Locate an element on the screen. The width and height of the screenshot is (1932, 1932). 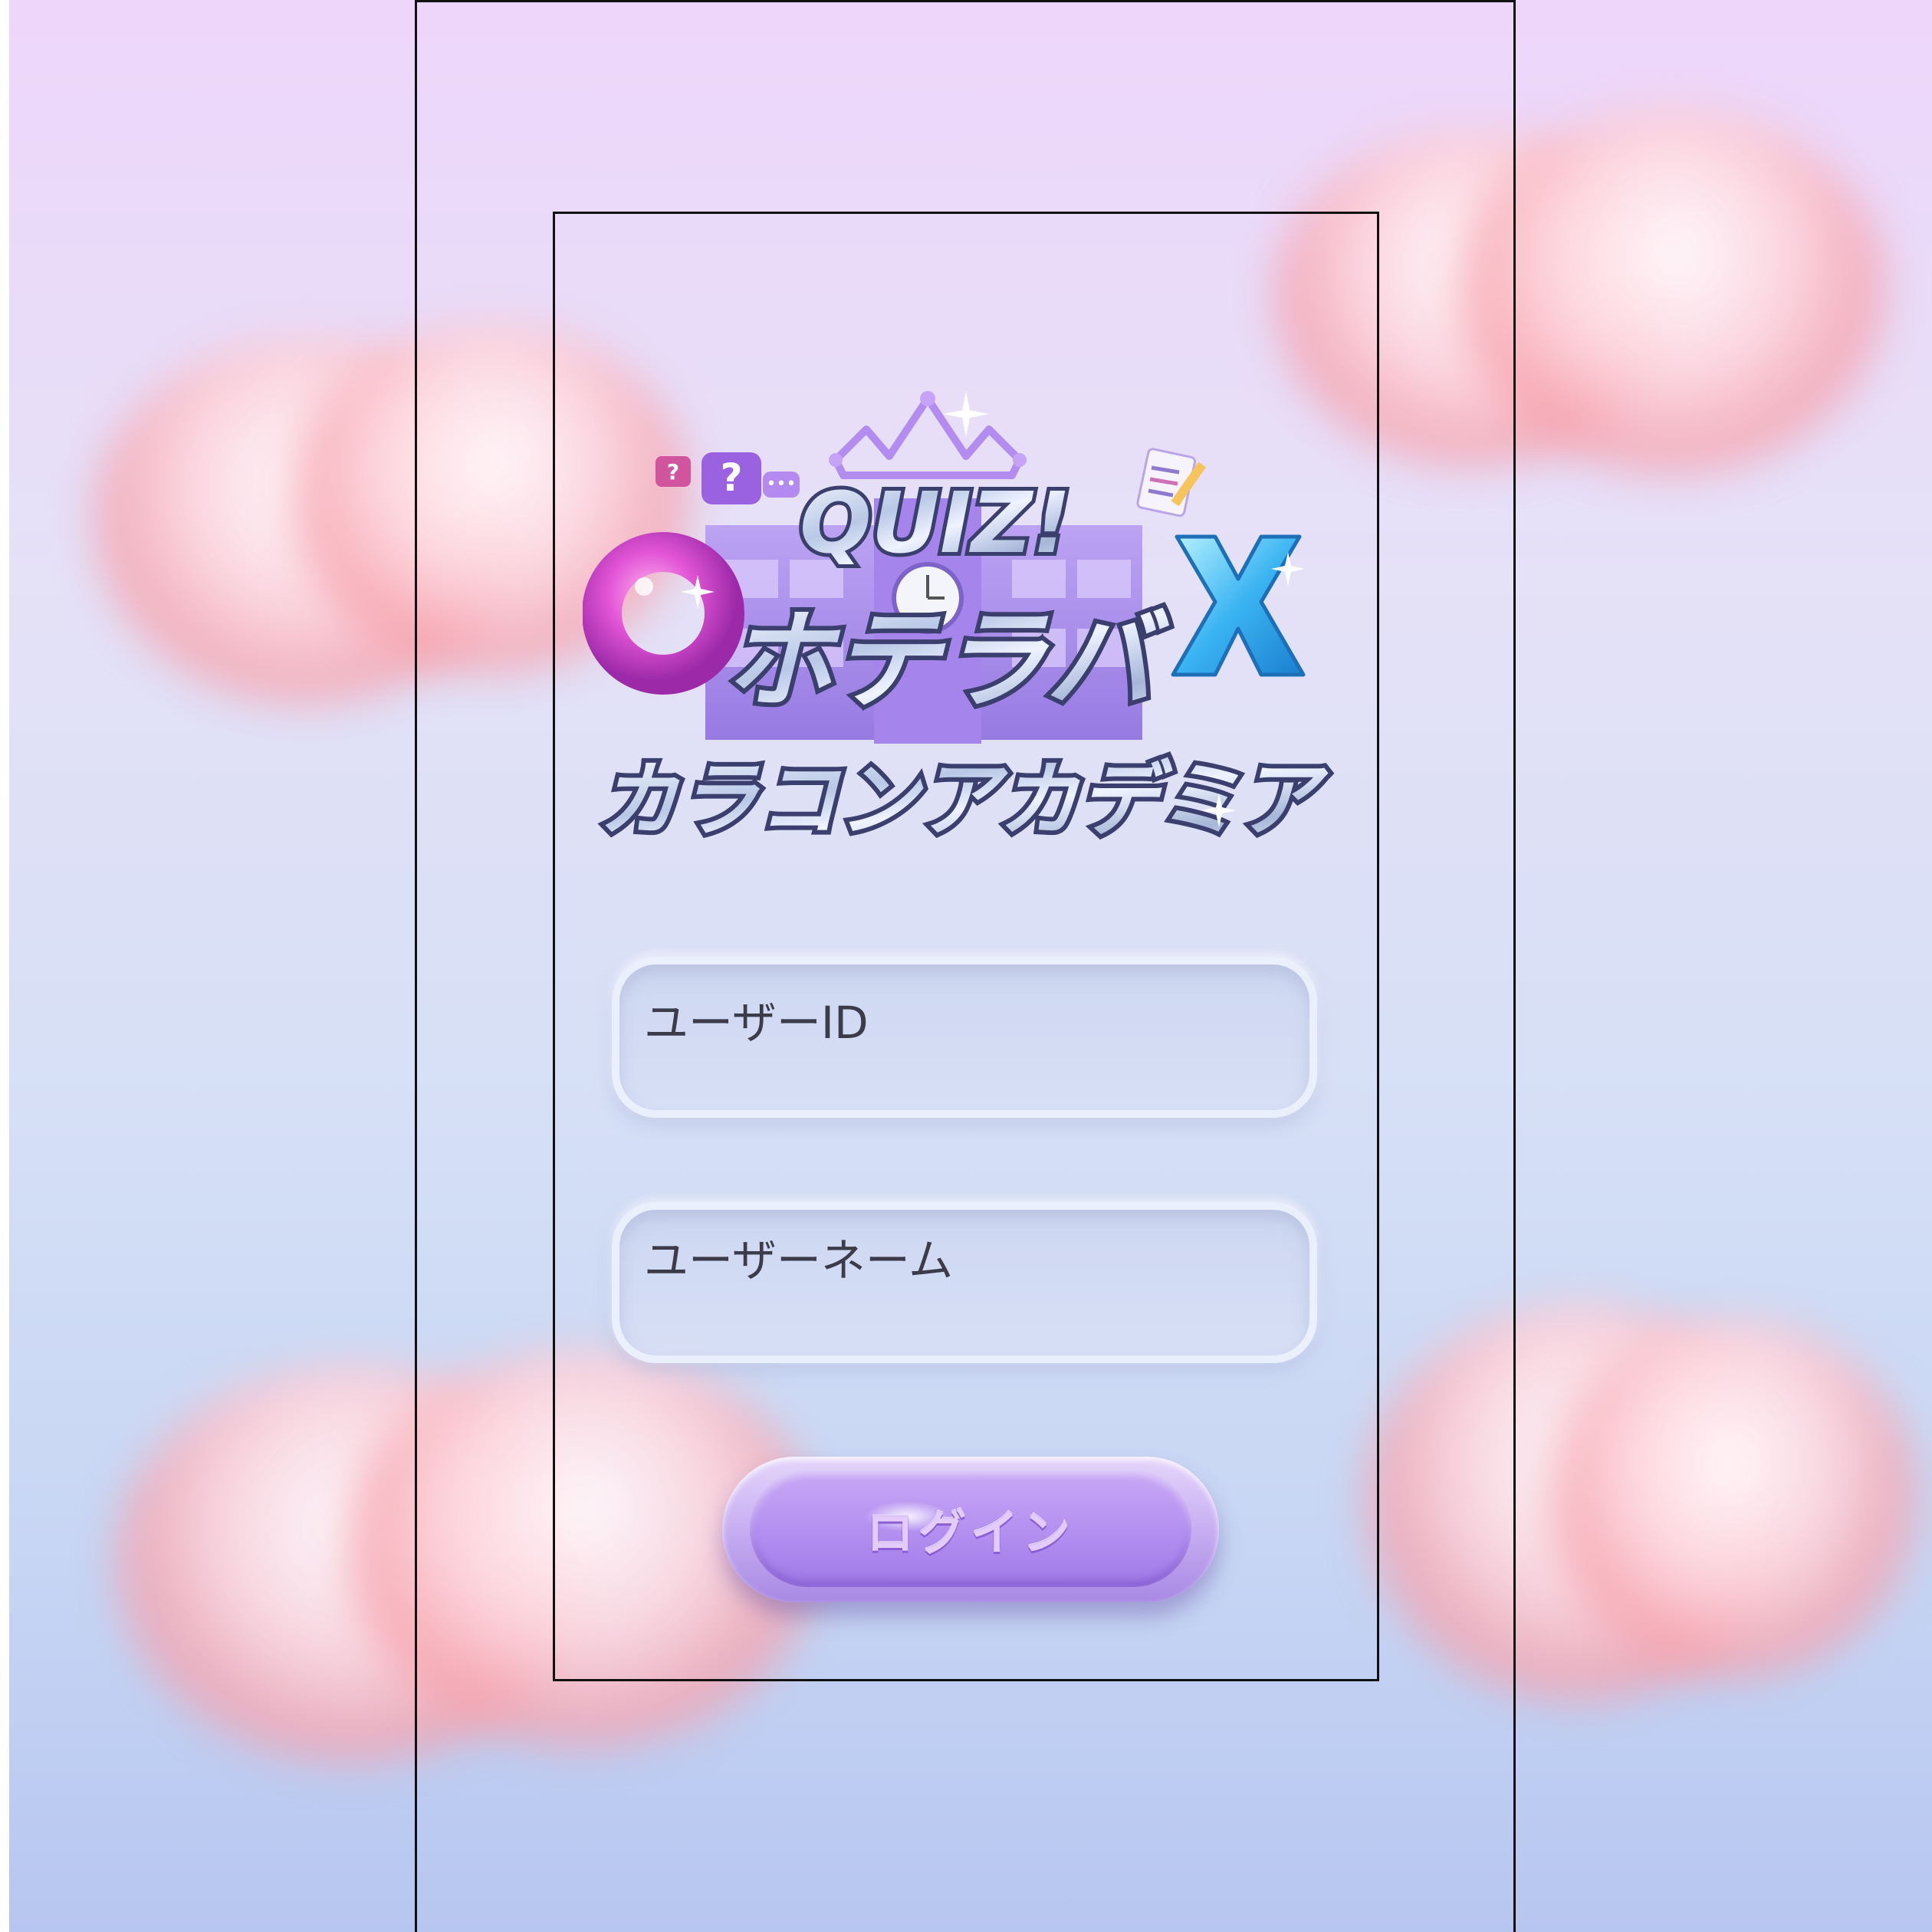
user-id-field is located at coordinates (964, 1038).